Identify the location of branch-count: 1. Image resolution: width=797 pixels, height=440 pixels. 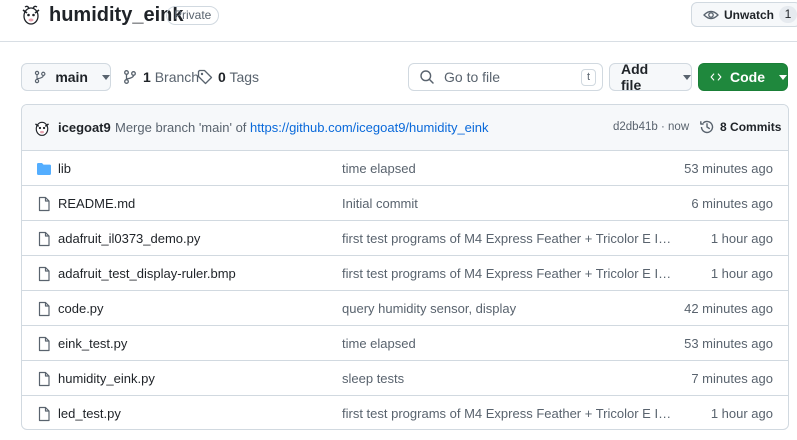
(147, 77).